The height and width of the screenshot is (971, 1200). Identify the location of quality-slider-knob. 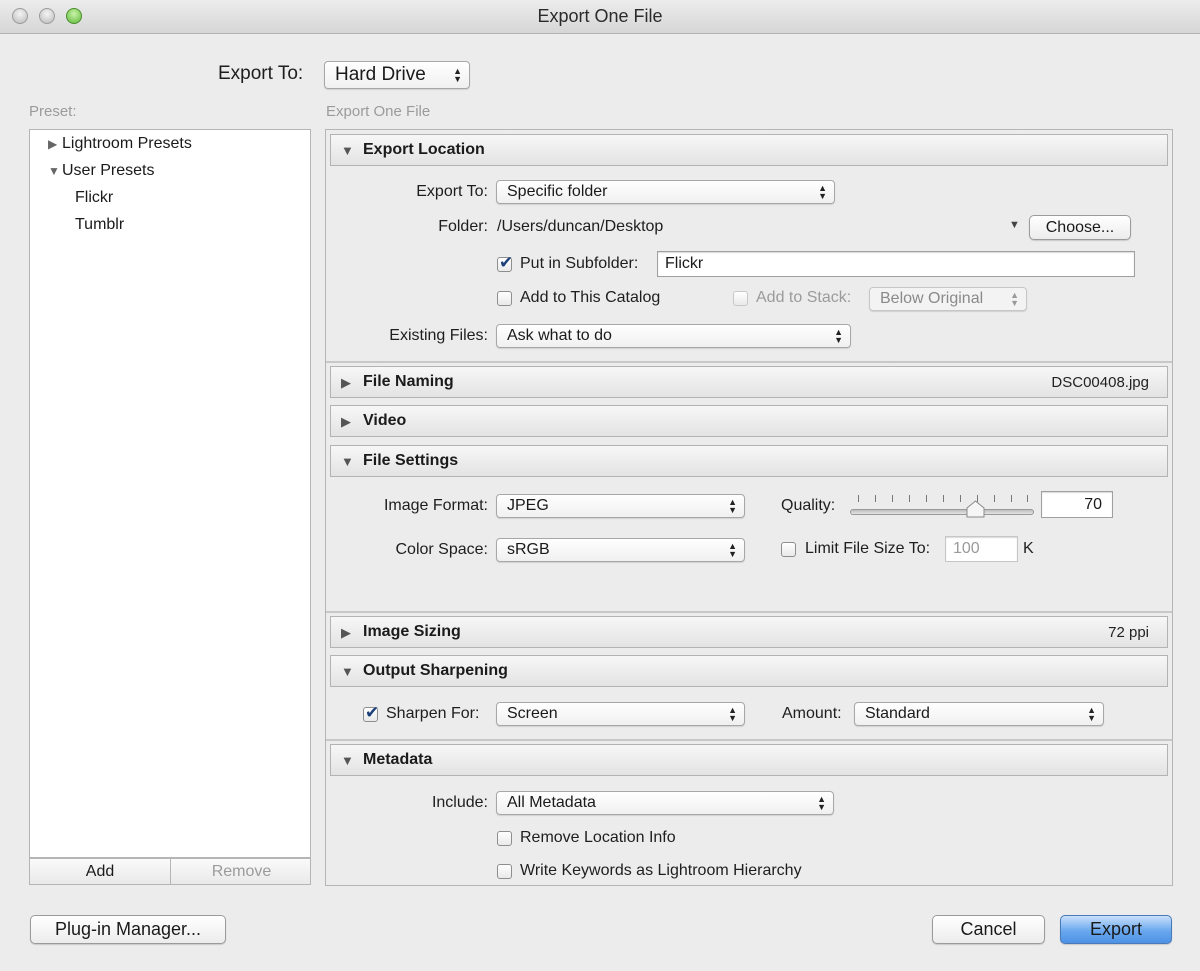
(975, 509).